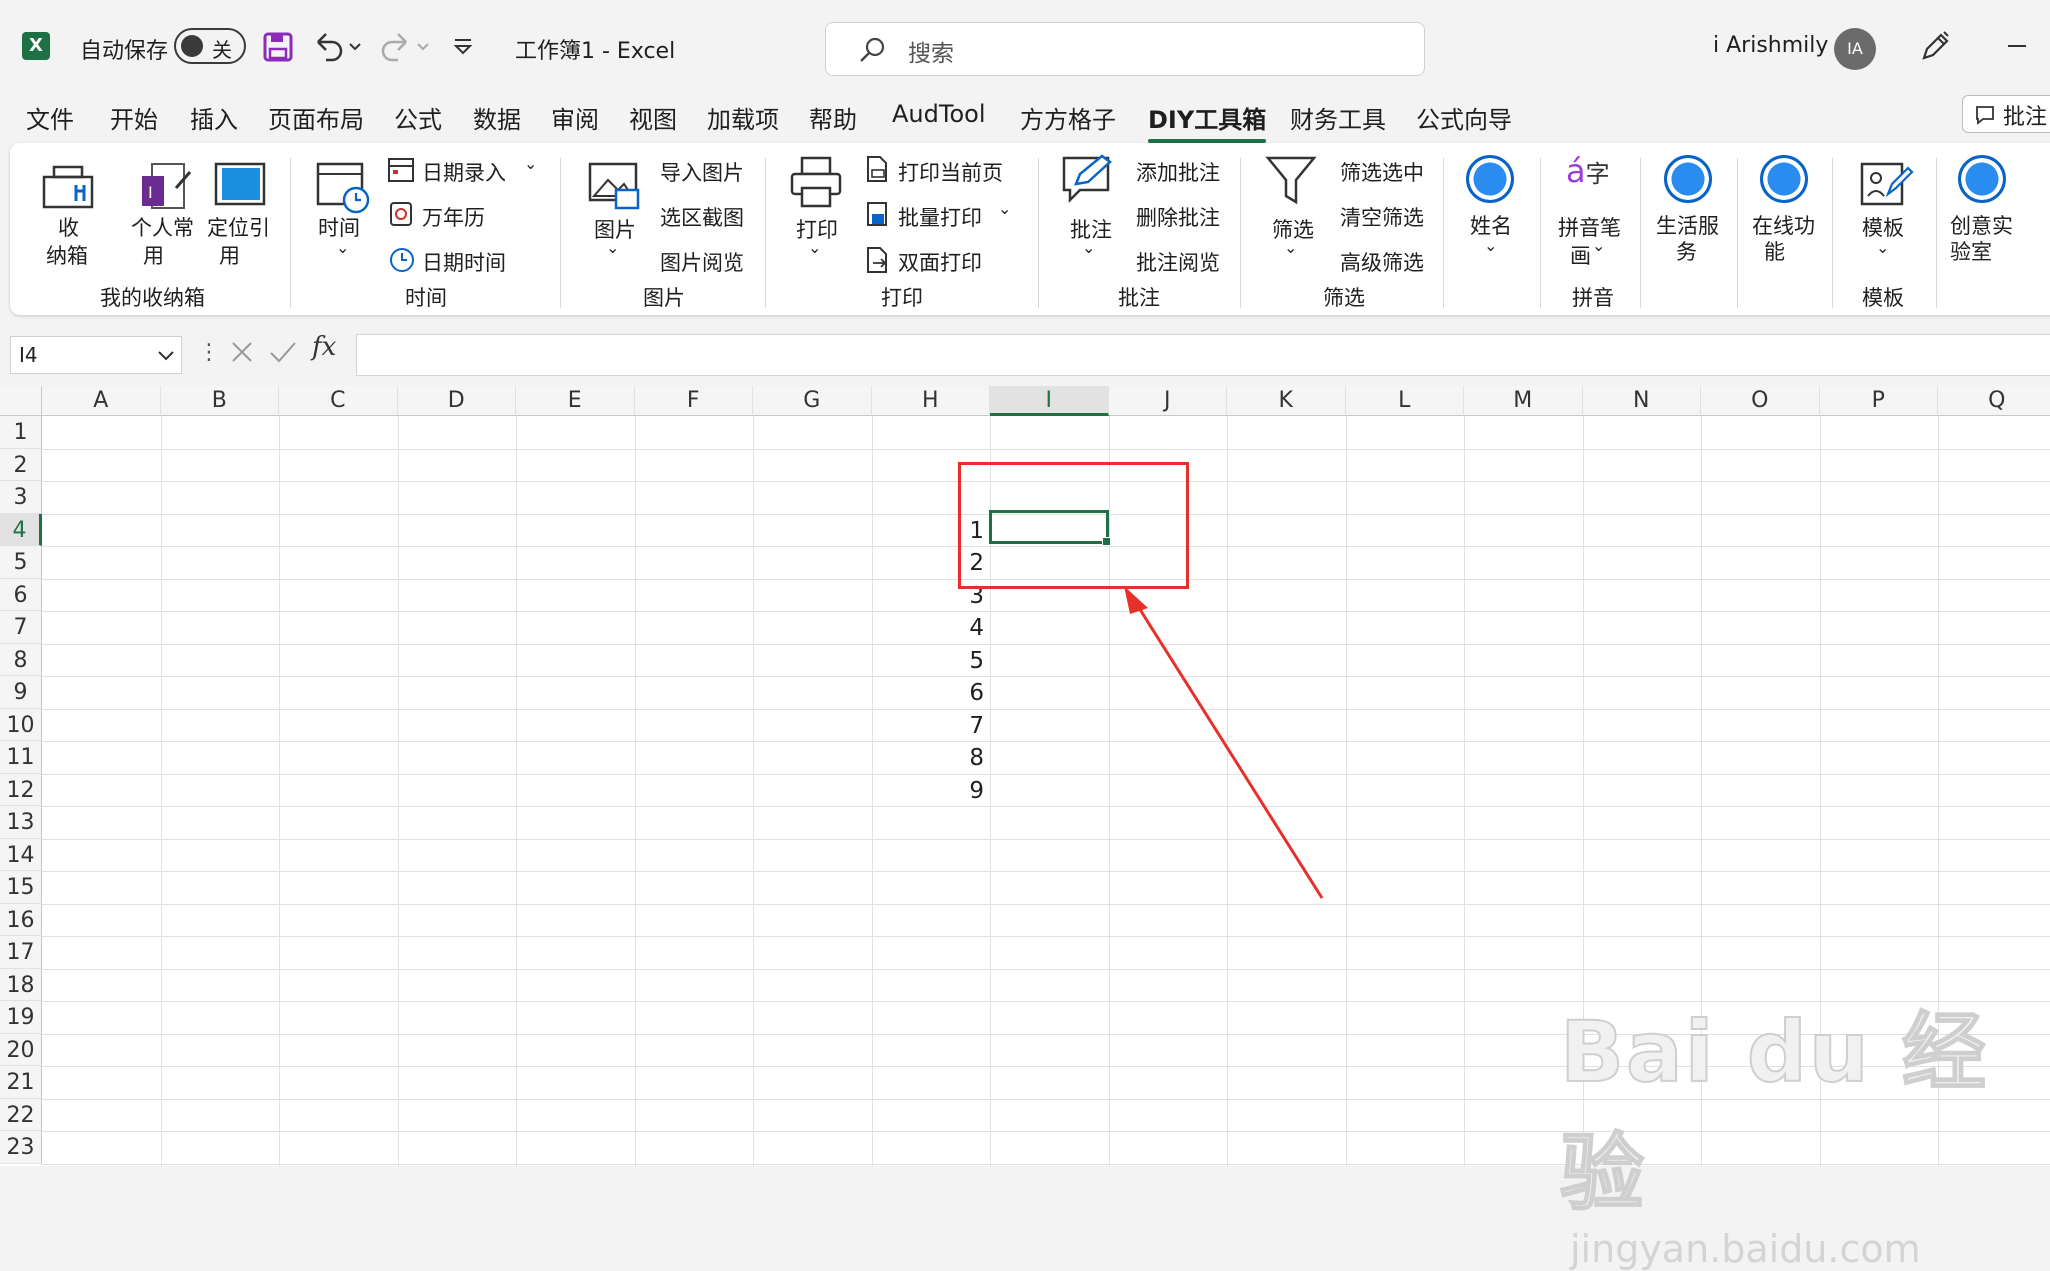  What do you see at coordinates (242, 352) in the screenshot?
I see `cancel-icon` at bounding box center [242, 352].